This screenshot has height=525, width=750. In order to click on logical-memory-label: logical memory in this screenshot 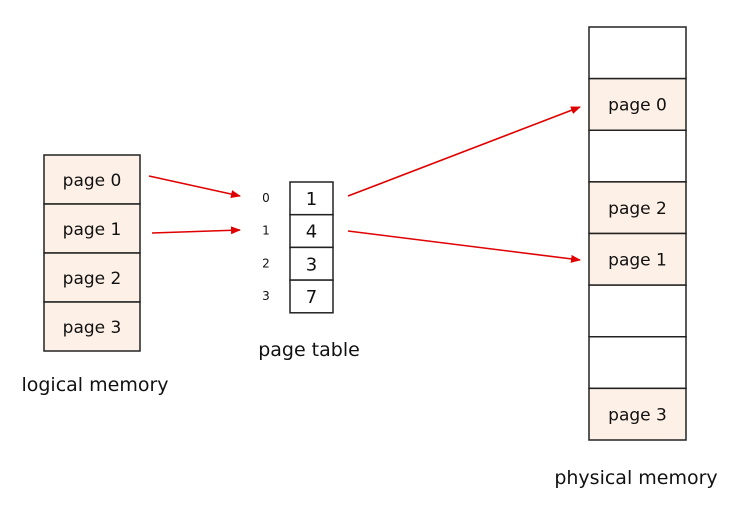, I will do `click(94, 385)`.